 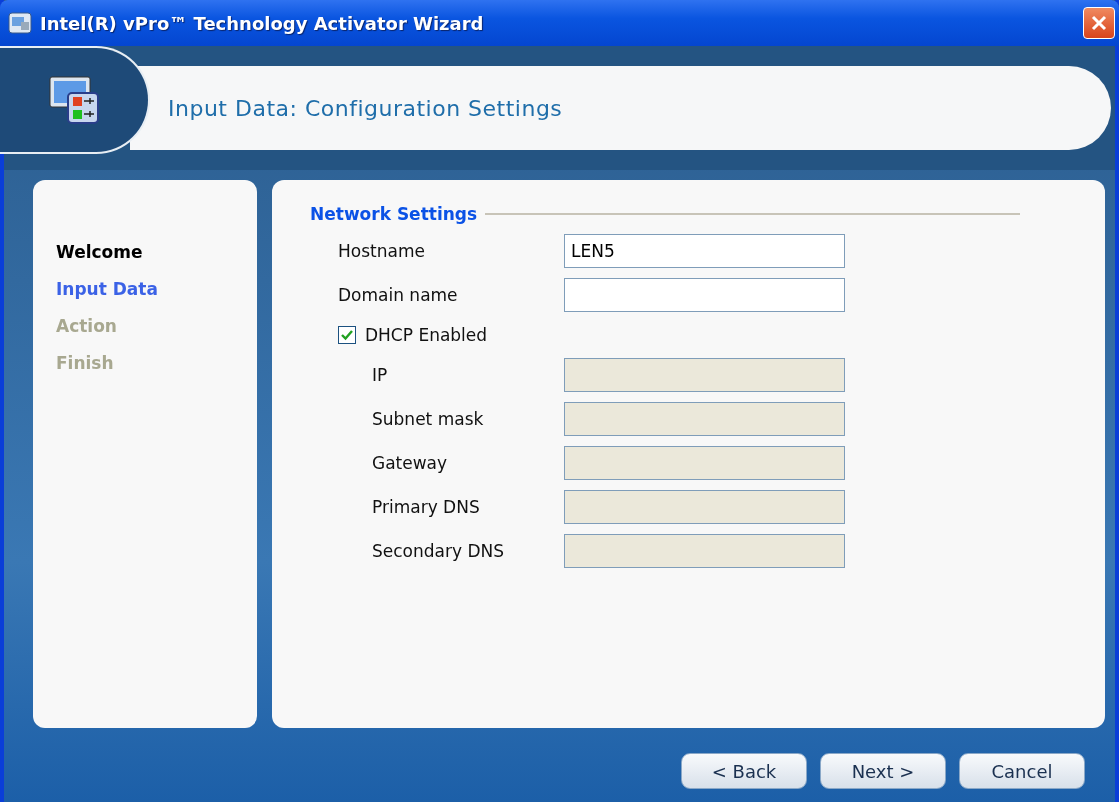 I want to click on computer-settings-icon, so click(x=74, y=100).